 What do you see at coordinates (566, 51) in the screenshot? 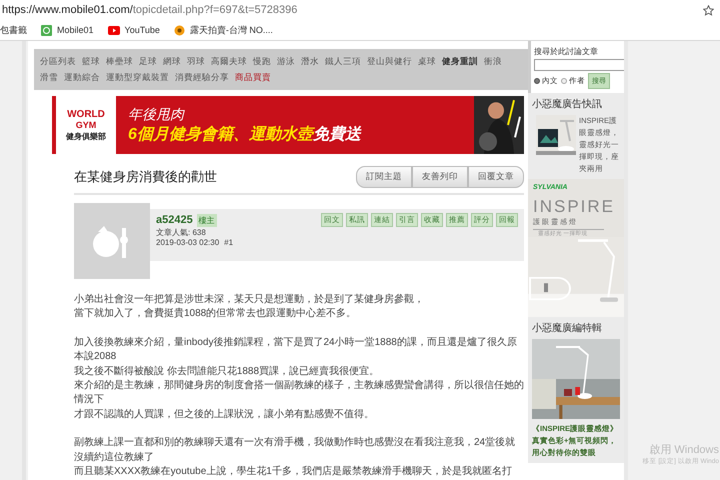
I see `search-heading: 搜尋於此討論文章` at bounding box center [566, 51].